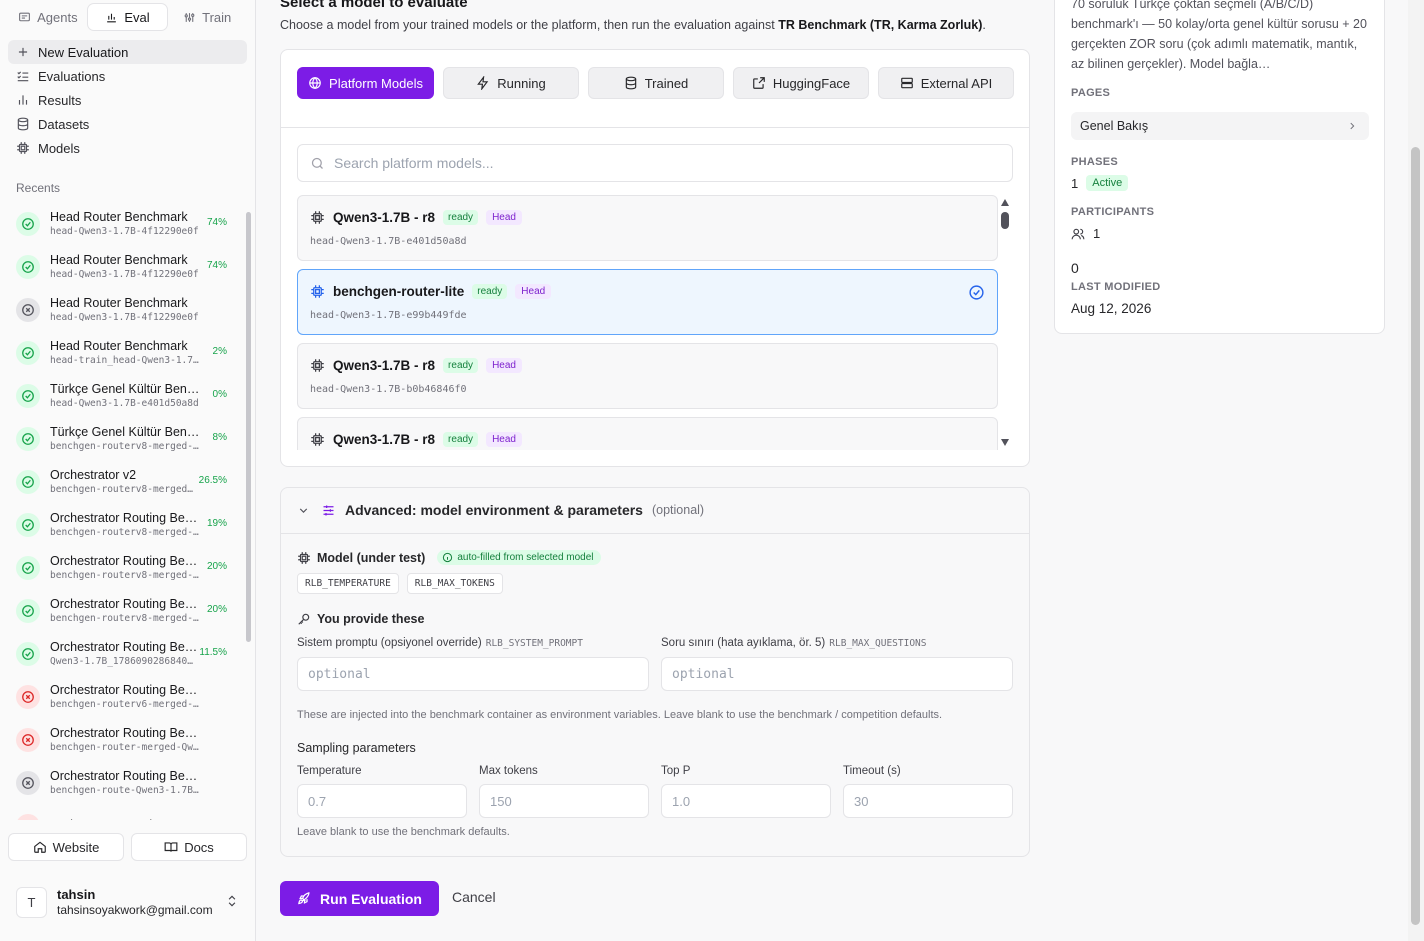  Describe the element at coordinates (359, 898) in the screenshot. I see `run-evaluation-button: Run Evaluation` at that location.